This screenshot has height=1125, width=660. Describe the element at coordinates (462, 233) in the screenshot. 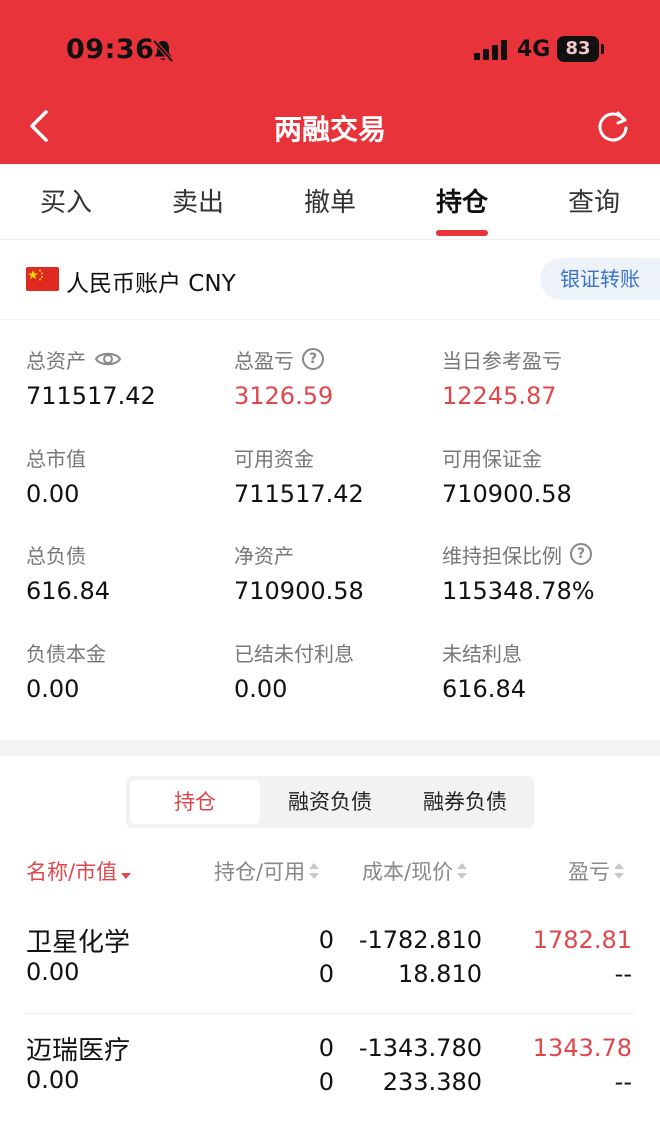

I see `active-tab-indicator` at that location.